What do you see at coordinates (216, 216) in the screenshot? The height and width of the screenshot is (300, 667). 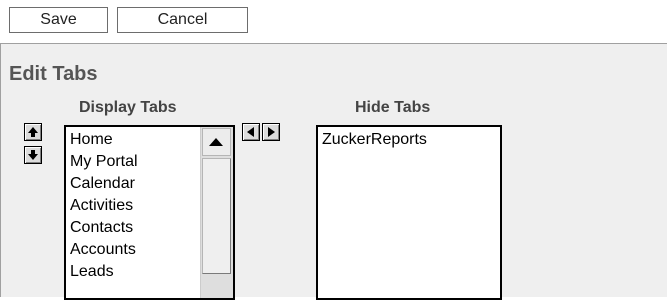 I see `scroll-thumb` at bounding box center [216, 216].